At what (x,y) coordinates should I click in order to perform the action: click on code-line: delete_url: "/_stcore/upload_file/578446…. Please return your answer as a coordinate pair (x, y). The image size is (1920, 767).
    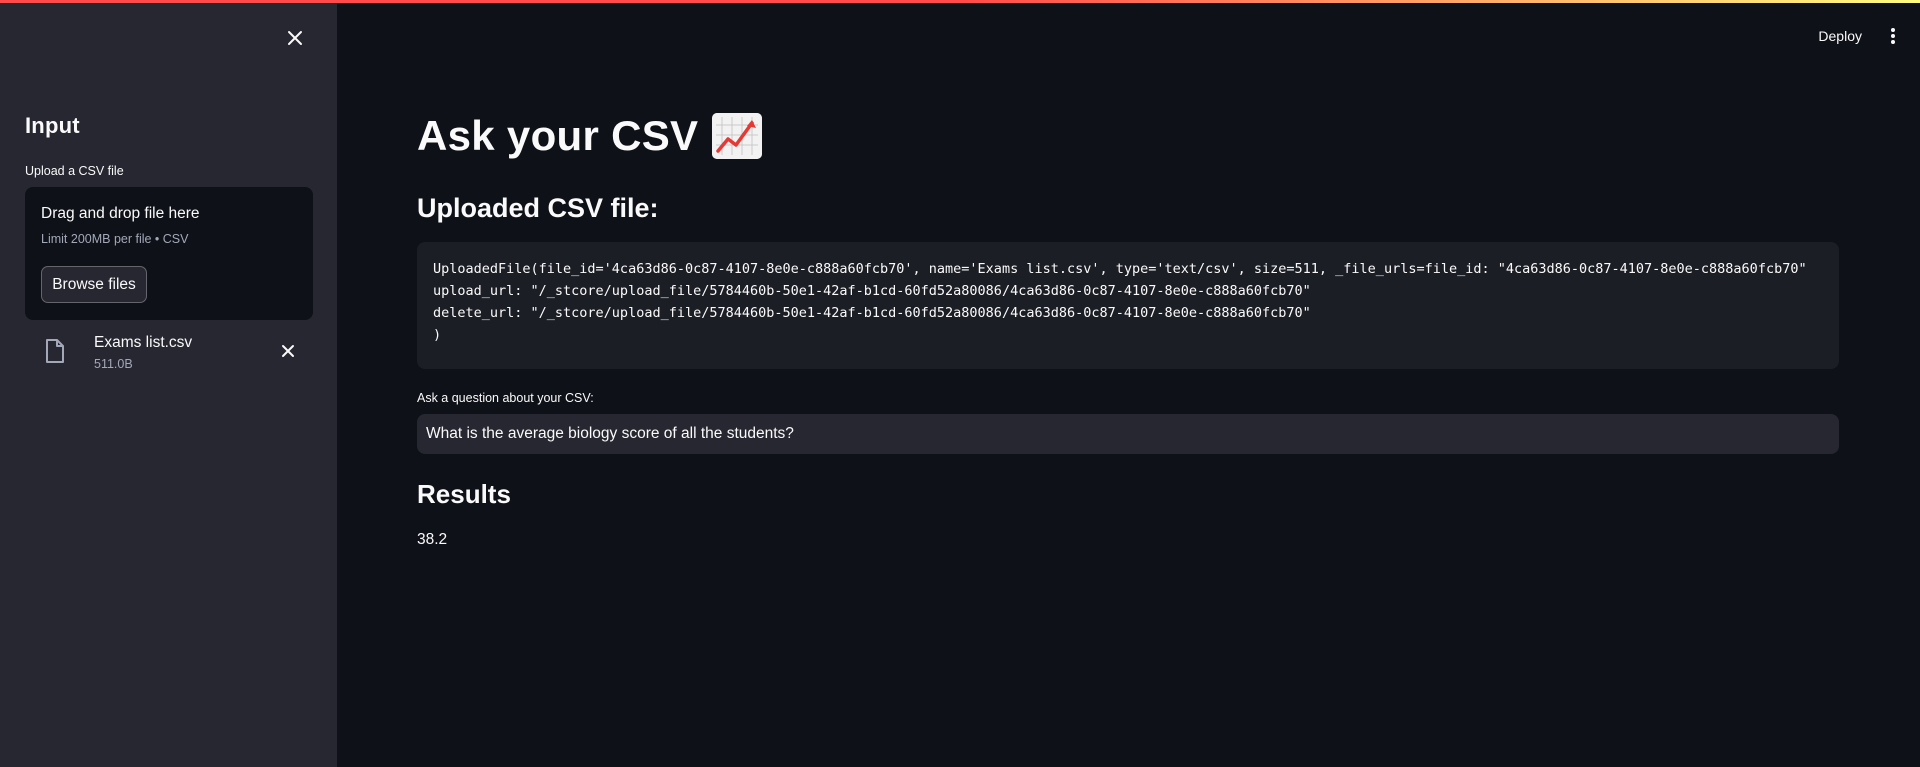
    Looking at the image, I should click on (872, 313).